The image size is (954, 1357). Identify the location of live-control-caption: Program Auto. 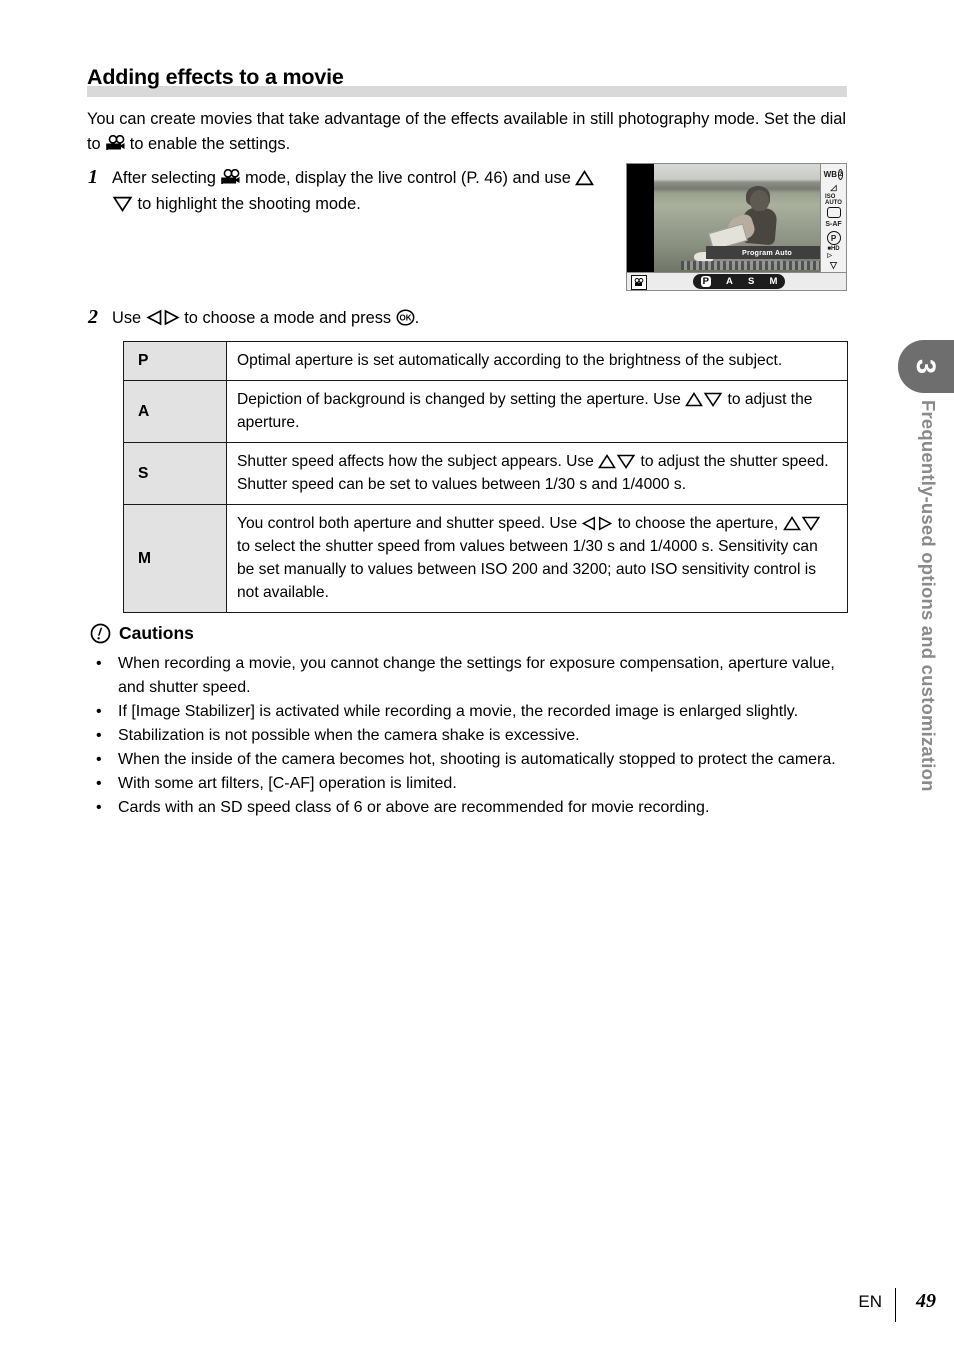
(763, 252).